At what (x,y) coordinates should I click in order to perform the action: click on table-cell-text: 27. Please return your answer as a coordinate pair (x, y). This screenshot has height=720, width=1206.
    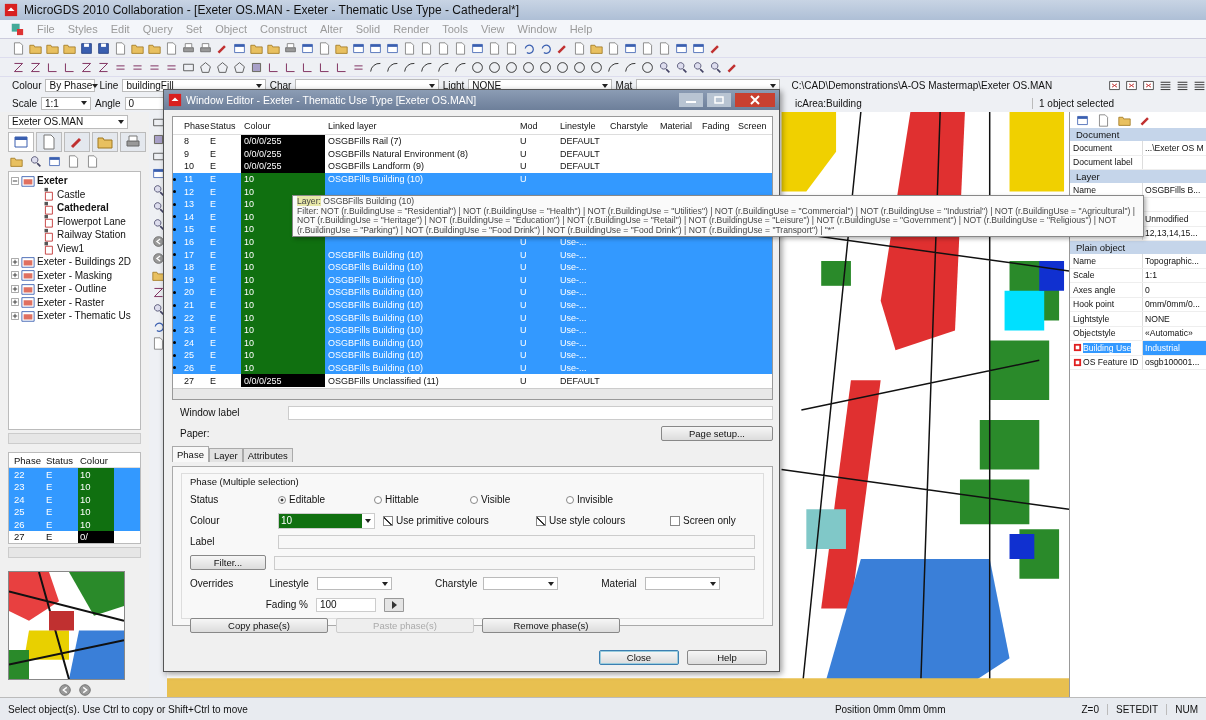
    Looking at the image, I should click on (19, 537).